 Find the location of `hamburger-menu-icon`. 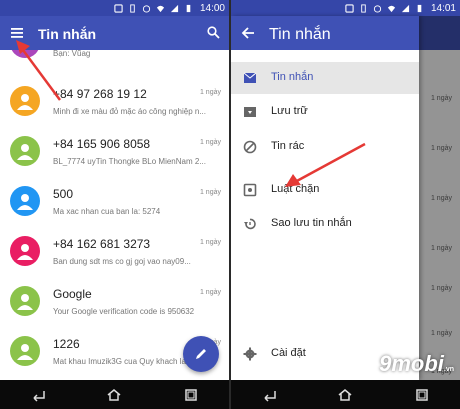

hamburger-menu-icon is located at coordinates (17, 33).